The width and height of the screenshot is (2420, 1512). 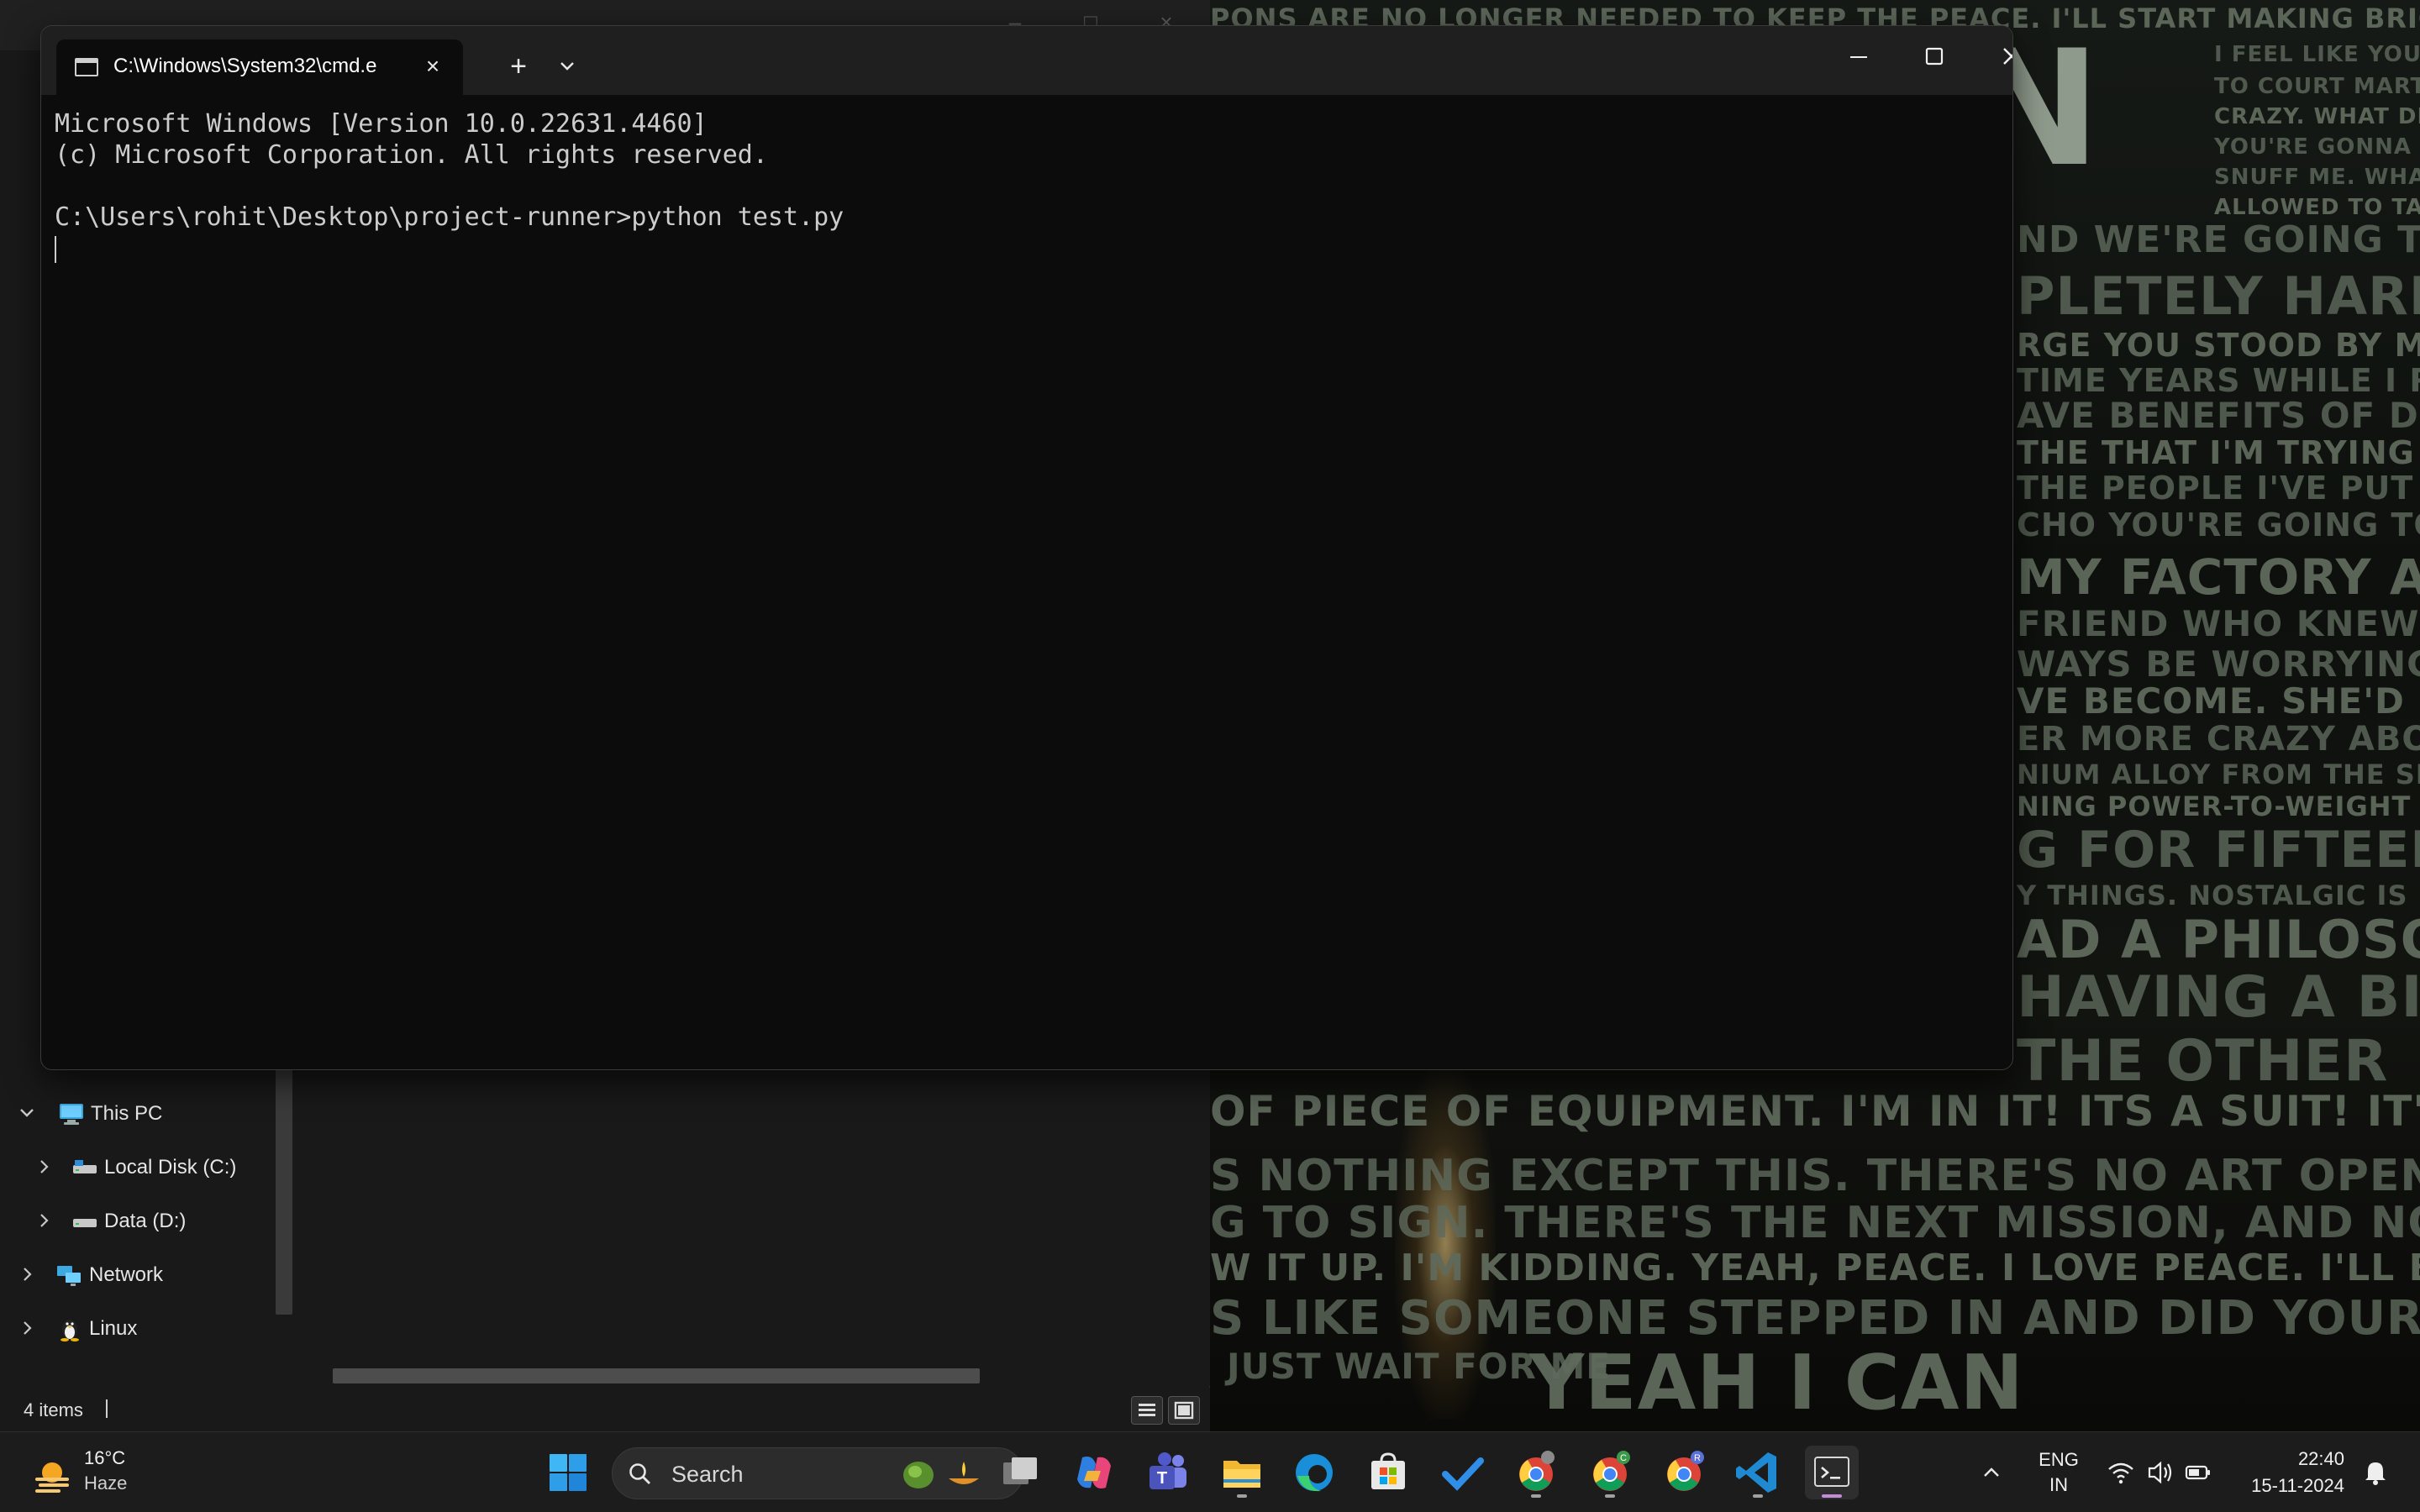 I want to click on volume-icon, so click(x=2159, y=1474).